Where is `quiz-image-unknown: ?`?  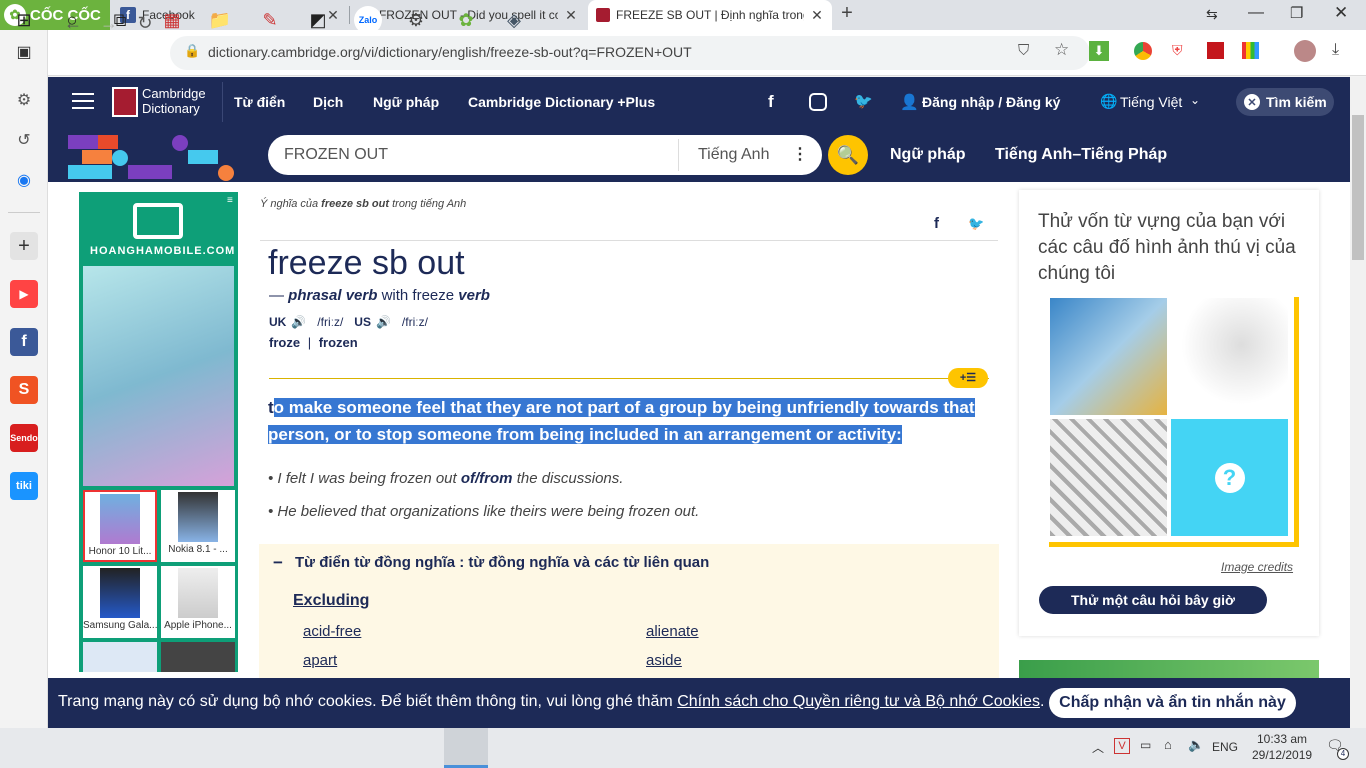 quiz-image-unknown: ? is located at coordinates (1229, 477).